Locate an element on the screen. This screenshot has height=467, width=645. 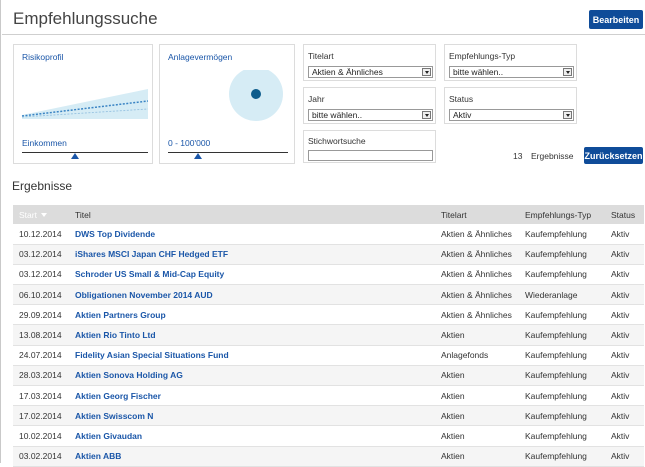
status-select: Aktiv is located at coordinates (511, 115).